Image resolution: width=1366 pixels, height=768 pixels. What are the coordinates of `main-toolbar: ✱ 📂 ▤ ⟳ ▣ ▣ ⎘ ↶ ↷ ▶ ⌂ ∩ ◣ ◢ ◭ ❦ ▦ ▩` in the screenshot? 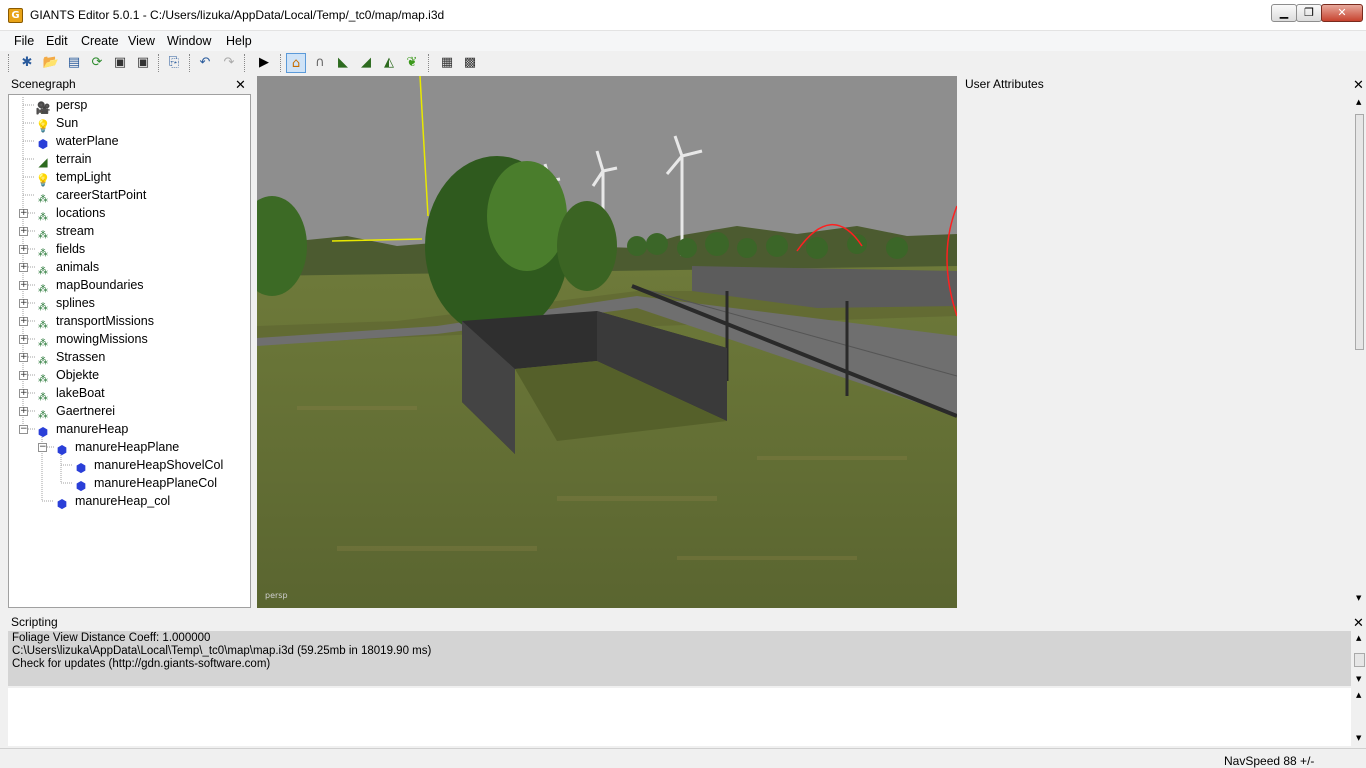 It's located at (683, 63).